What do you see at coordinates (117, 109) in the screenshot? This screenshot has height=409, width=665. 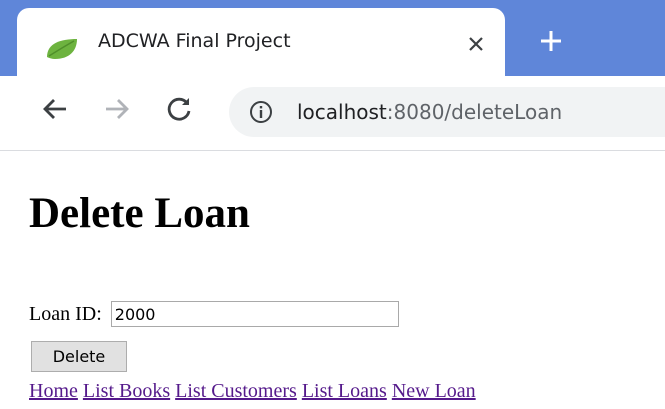 I see `forward-arrow-icon` at bounding box center [117, 109].